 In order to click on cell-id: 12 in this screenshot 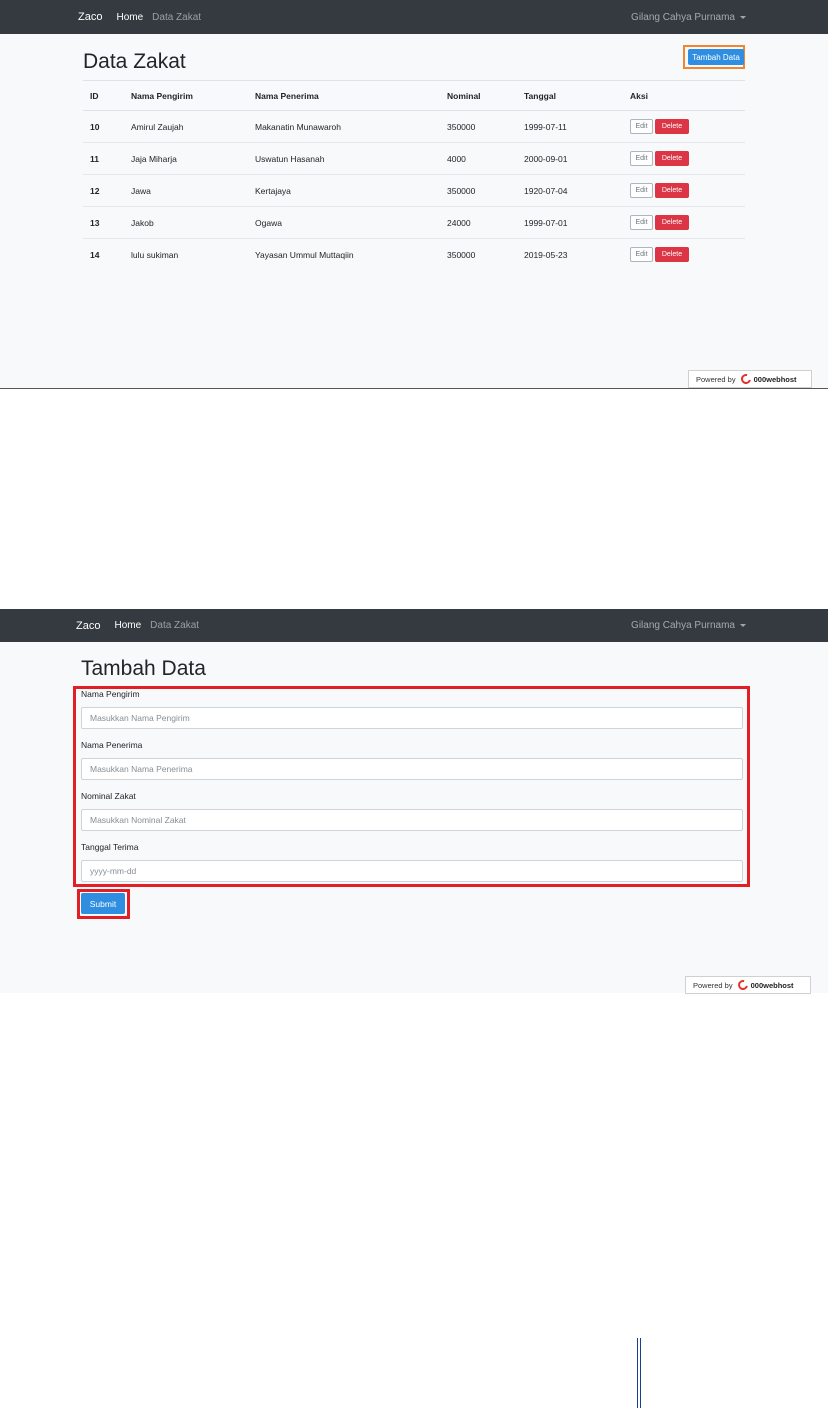, I will do `click(103, 190)`.